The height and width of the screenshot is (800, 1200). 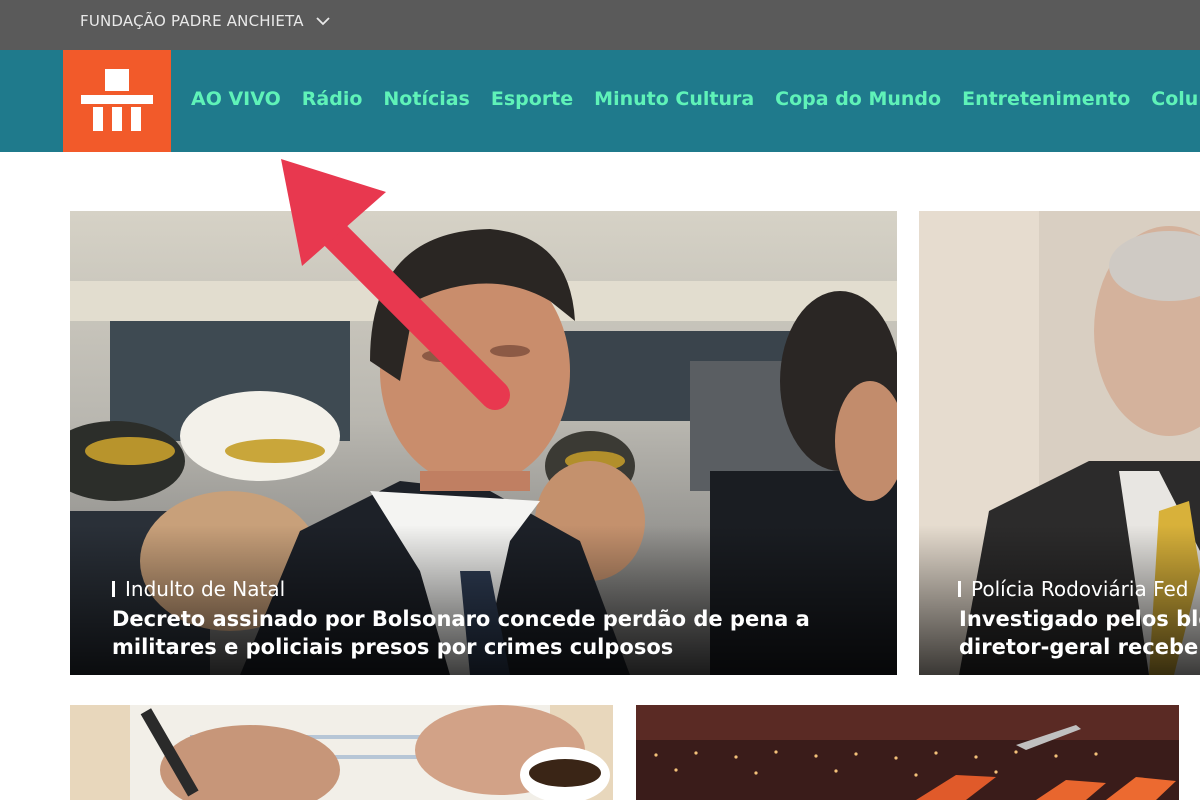 What do you see at coordinates (323, 21) in the screenshot?
I see `chevron-down-icon` at bounding box center [323, 21].